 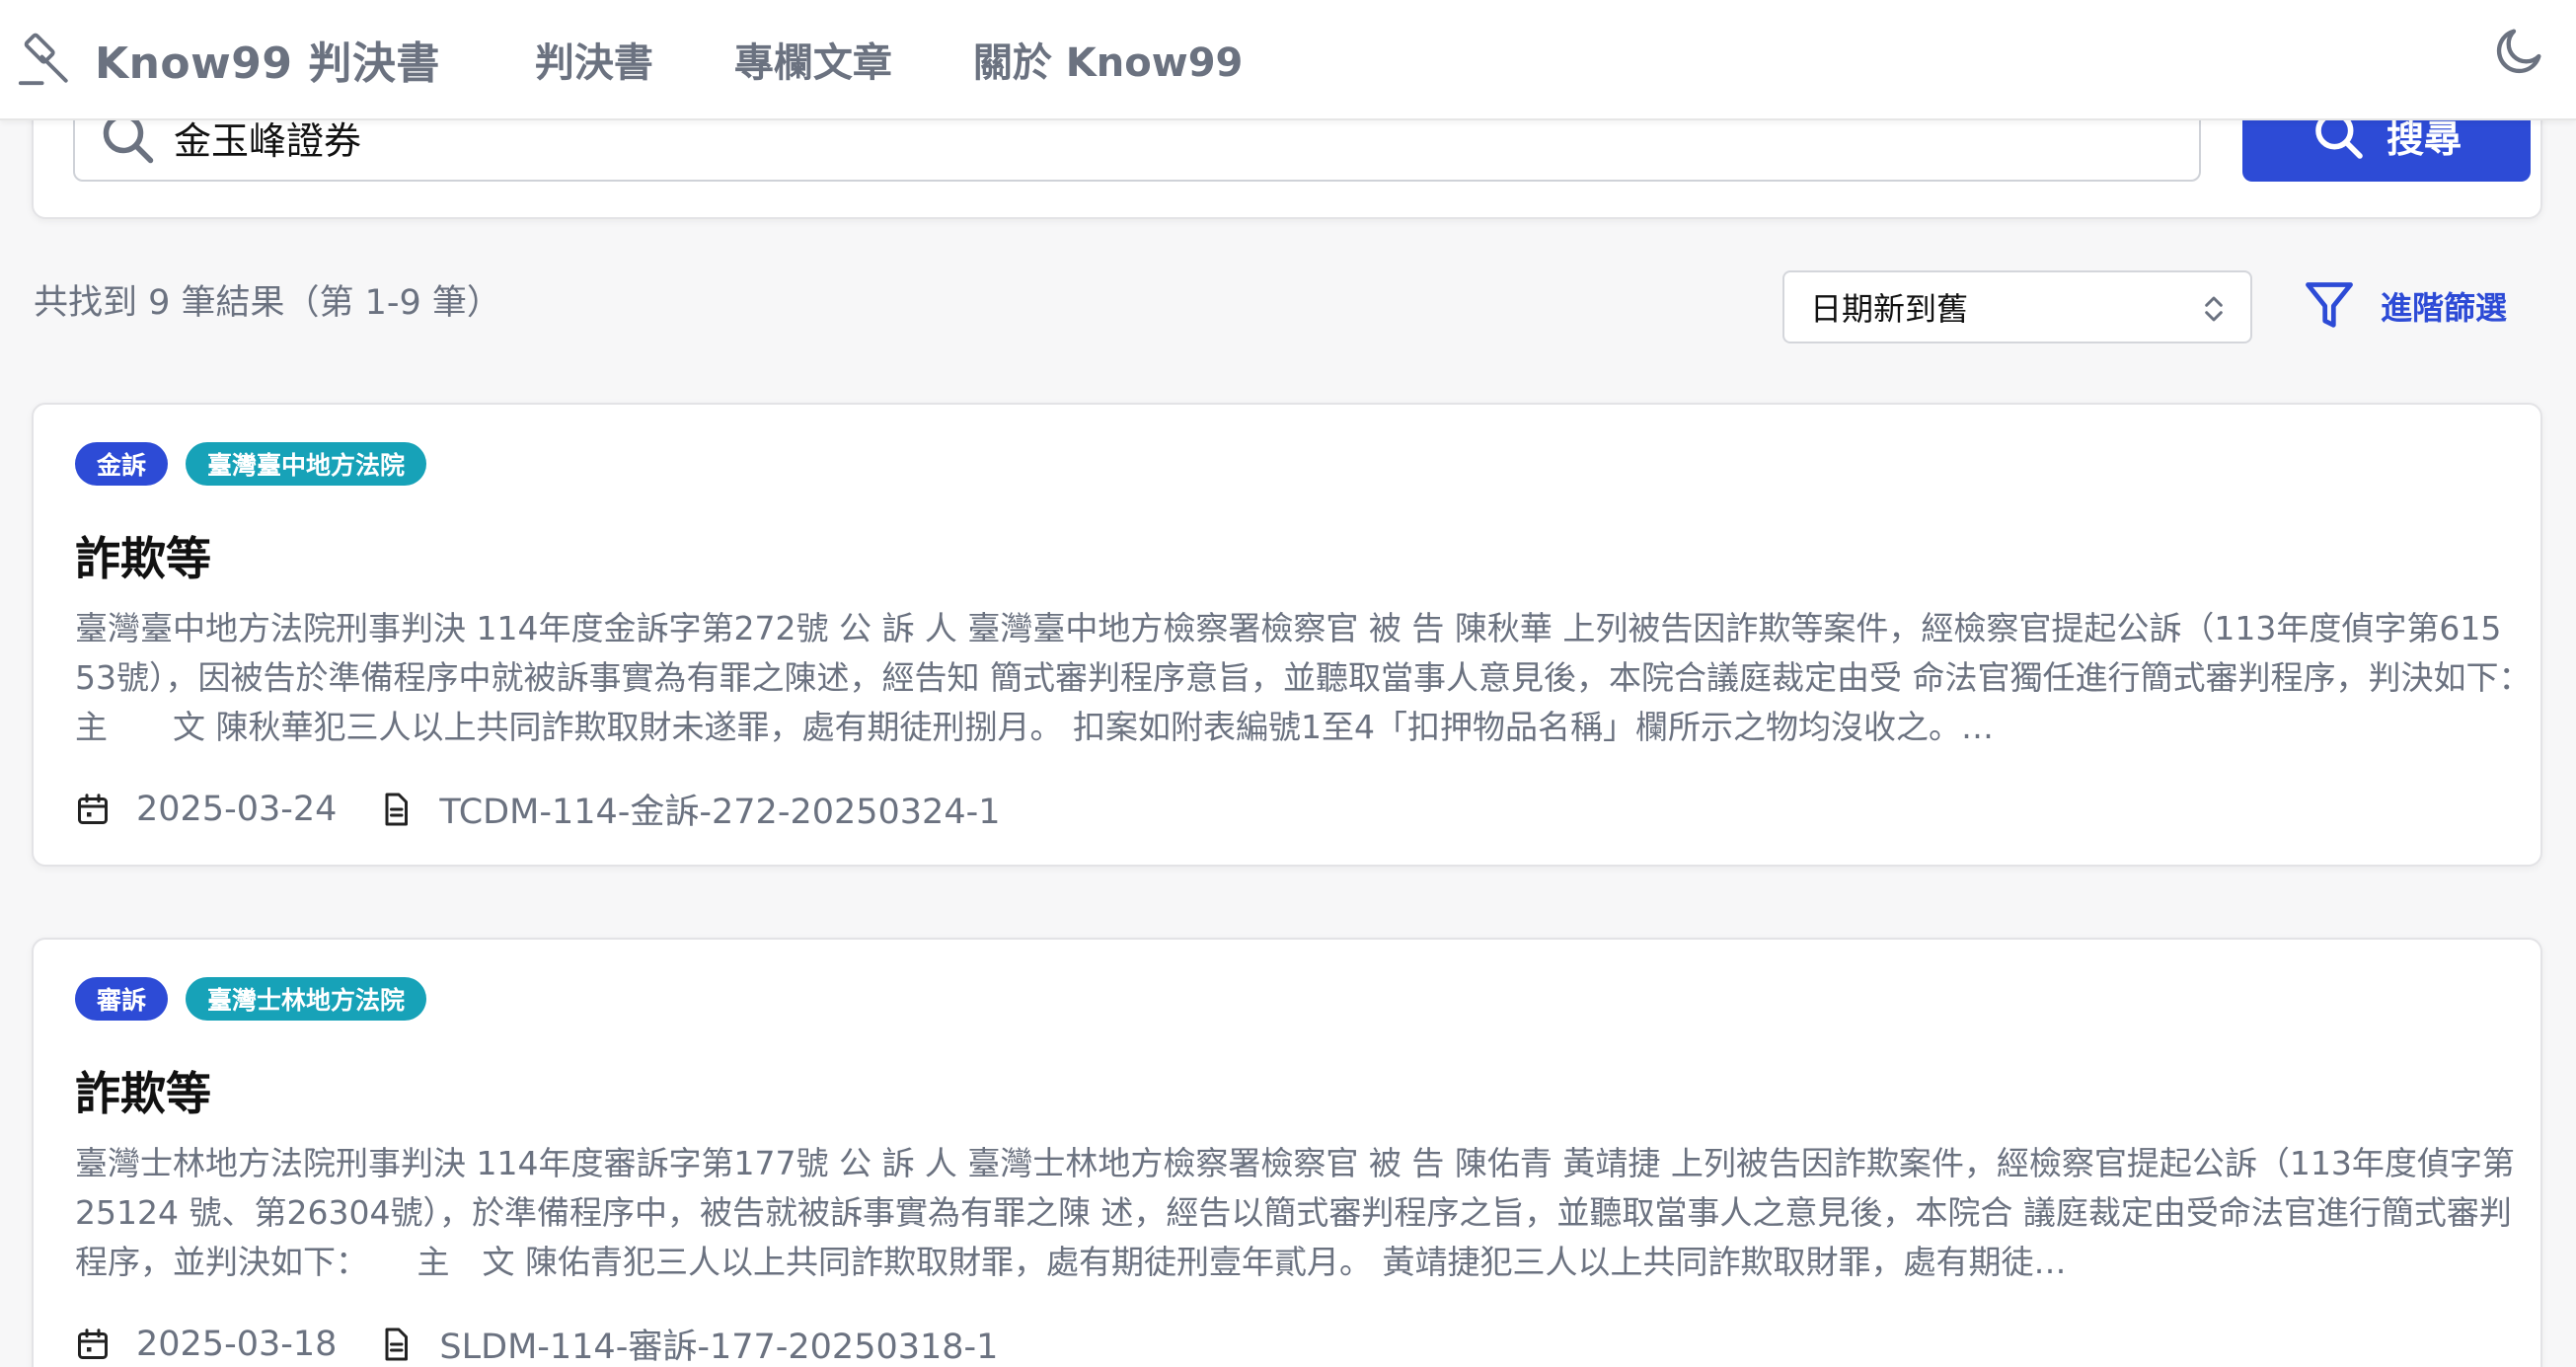 I want to click on case-meta: 2025-03-18 SLDM-114-審訴-177-20250318-1, so click(x=536, y=1343).